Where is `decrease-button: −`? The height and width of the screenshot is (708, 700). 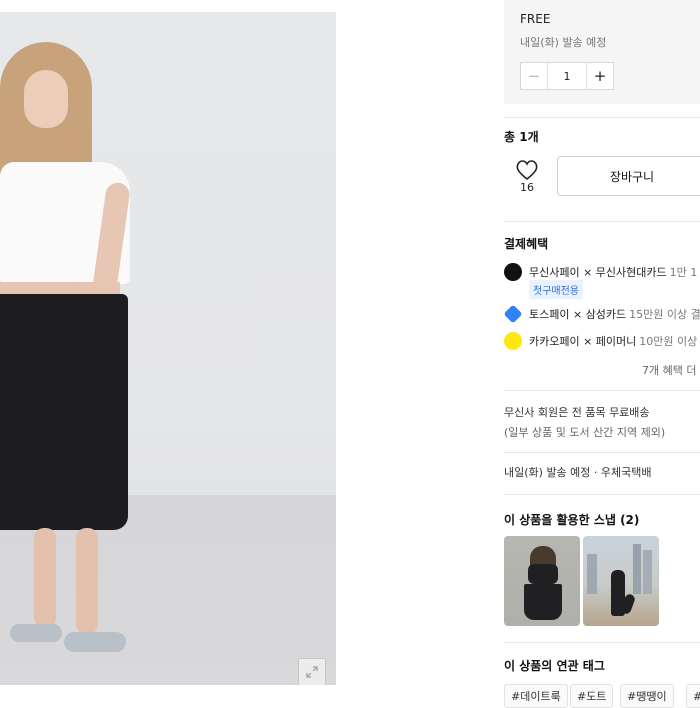
decrease-button: − is located at coordinates (534, 76).